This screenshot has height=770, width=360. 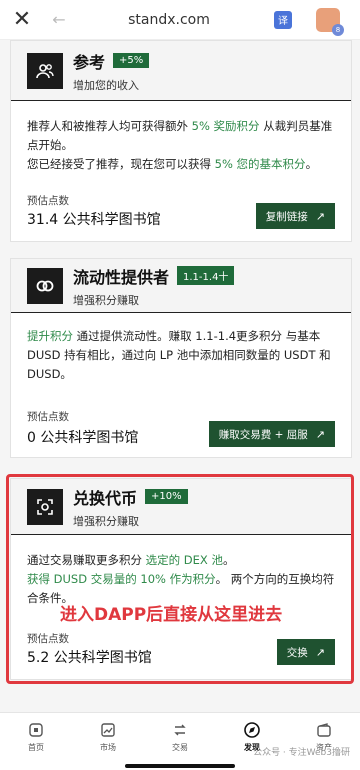 I want to click on referral-card-header: 参考 +5% 增加您的收入, so click(x=181, y=71).